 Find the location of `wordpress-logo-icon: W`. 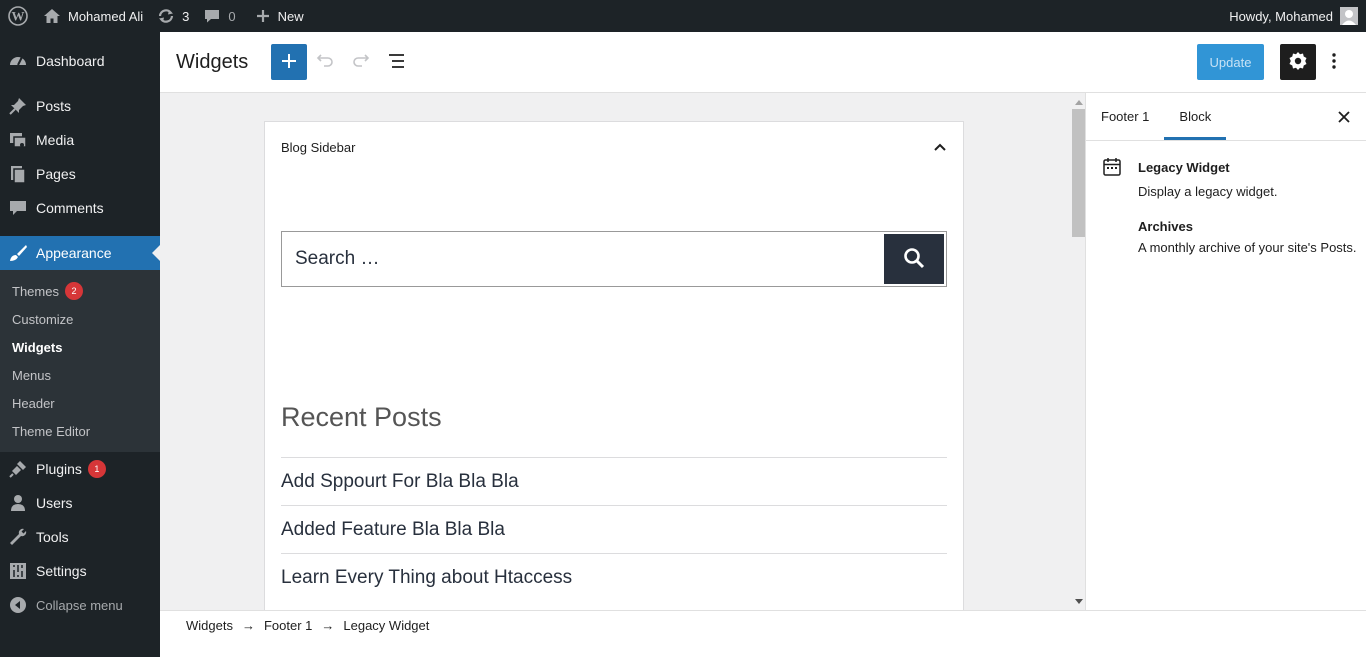

wordpress-logo-icon: W is located at coordinates (18, 16).